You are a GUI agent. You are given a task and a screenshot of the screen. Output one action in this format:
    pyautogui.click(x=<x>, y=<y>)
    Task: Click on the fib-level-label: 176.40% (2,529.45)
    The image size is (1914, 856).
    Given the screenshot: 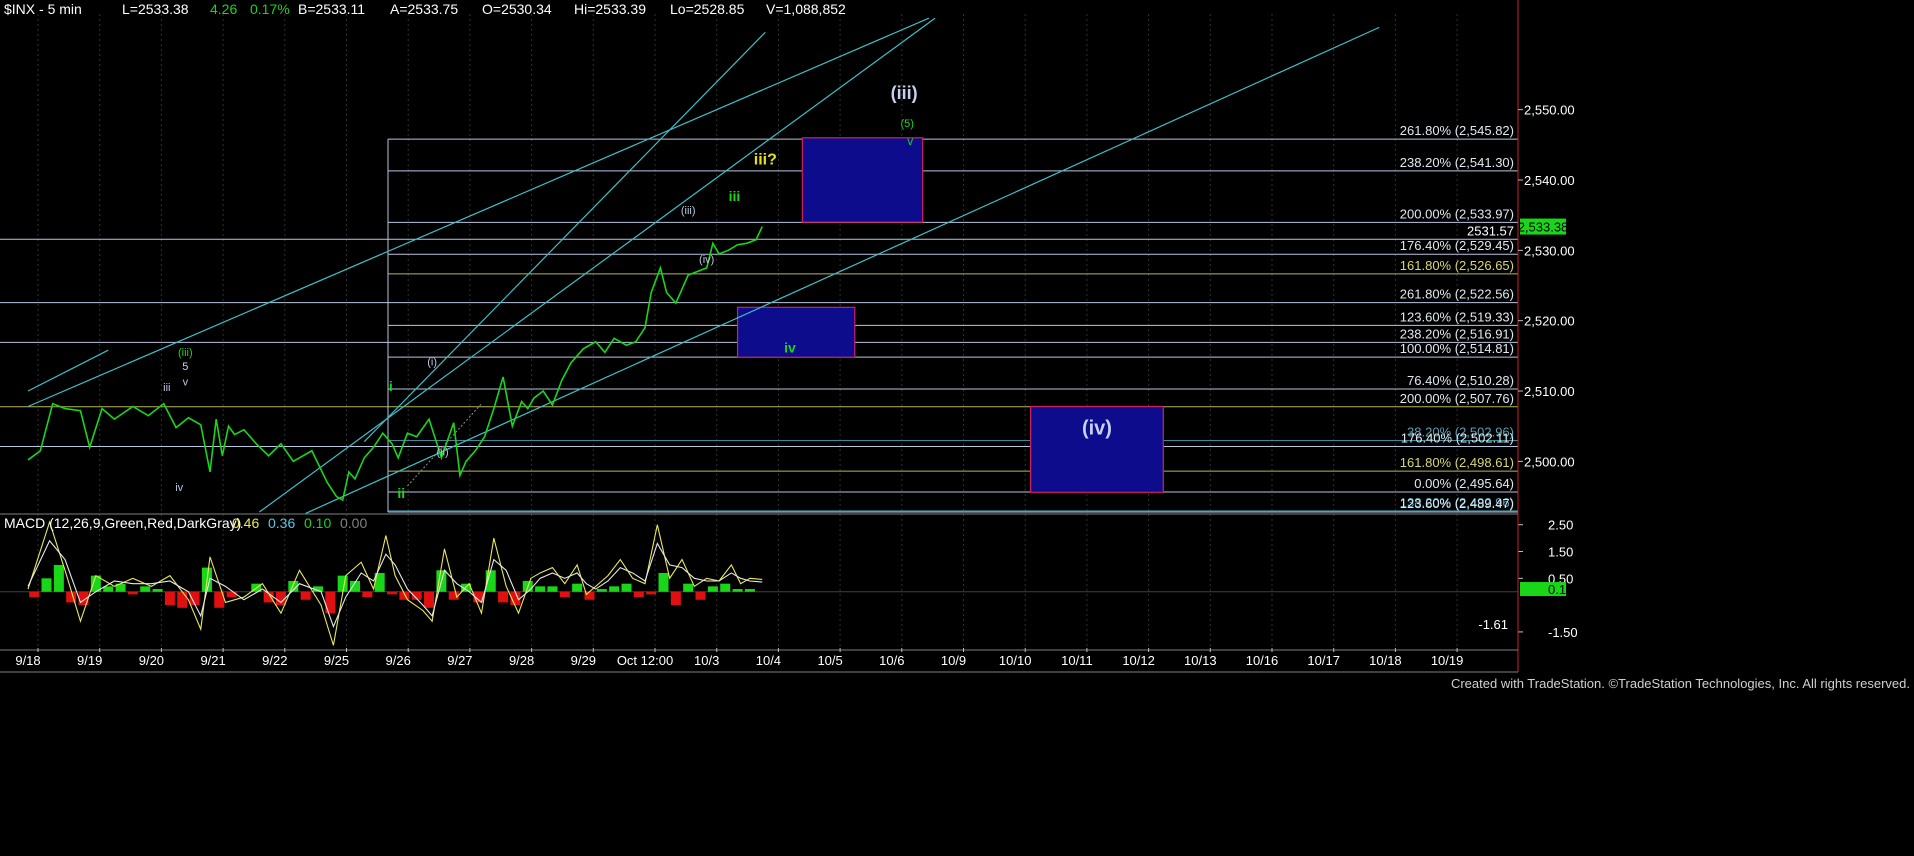 What is the action you would take?
    pyautogui.click(x=1457, y=245)
    